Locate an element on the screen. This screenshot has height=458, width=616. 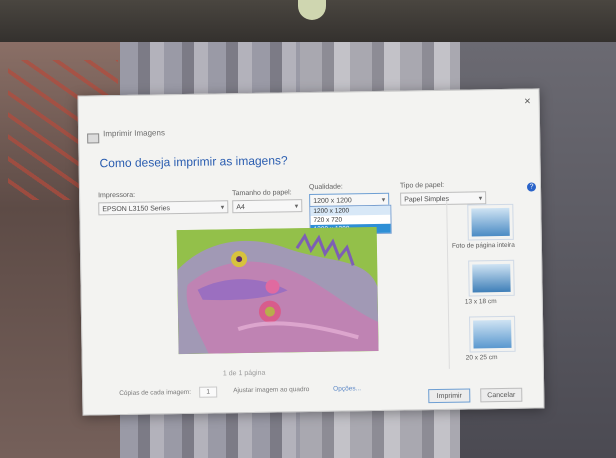
layout-20x25 is located at coordinates (492, 334).